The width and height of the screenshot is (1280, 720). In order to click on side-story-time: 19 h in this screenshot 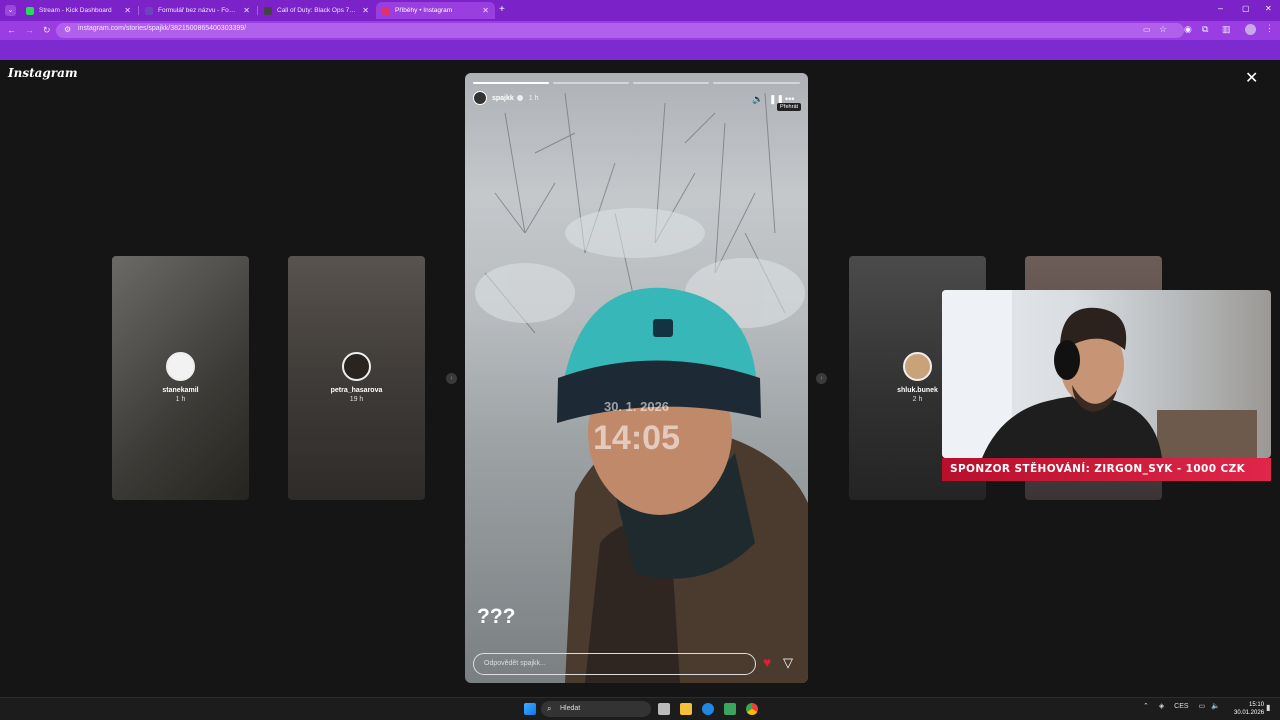, I will do `click(356, 399)`.